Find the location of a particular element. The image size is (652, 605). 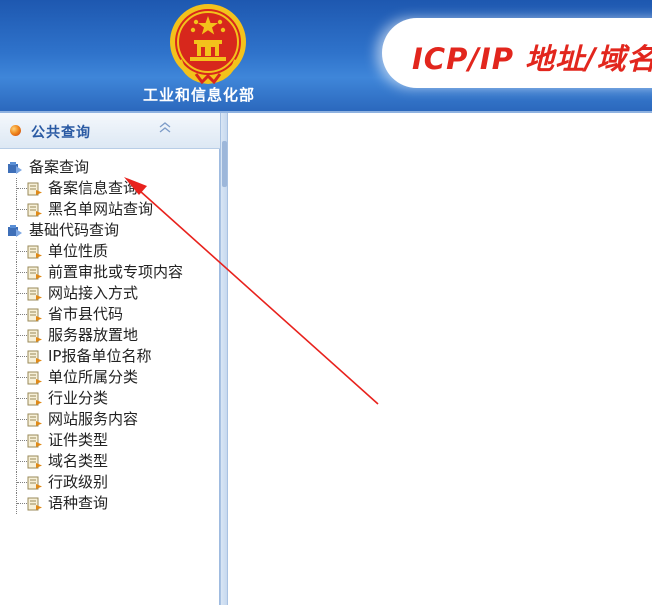

tree-item-label: 黑名单网站查询 is located at coordinates (101, 209).